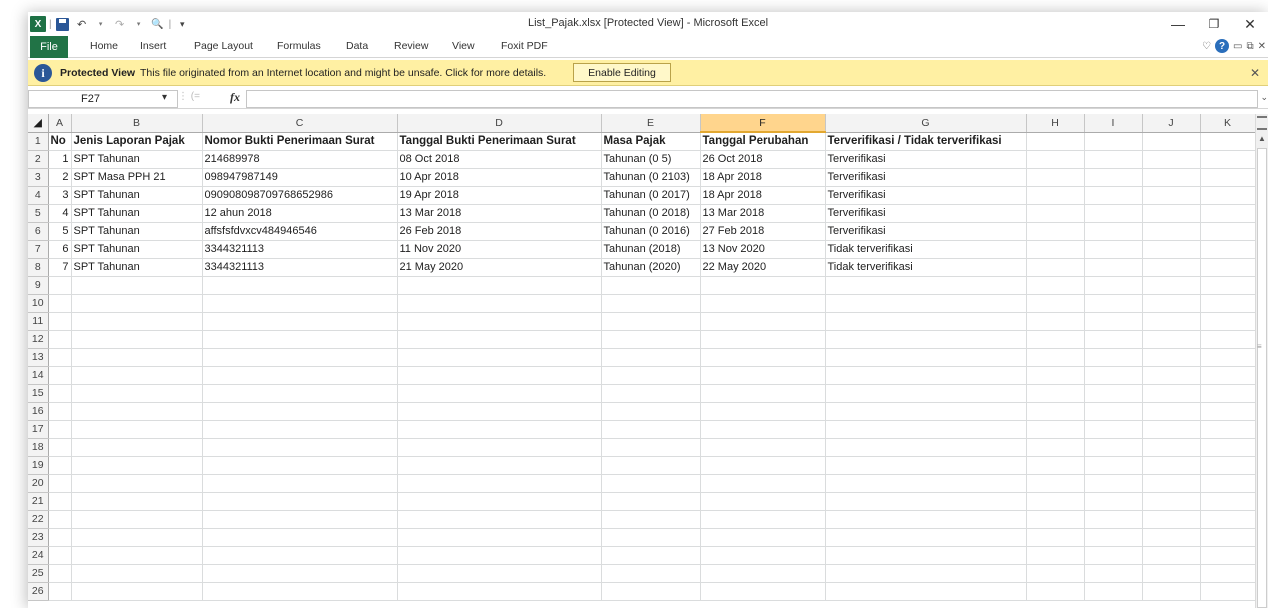  Describe the element at coordinates (299, 46) in the screenshot. I see `tab-formulas: Formulas` at that location.